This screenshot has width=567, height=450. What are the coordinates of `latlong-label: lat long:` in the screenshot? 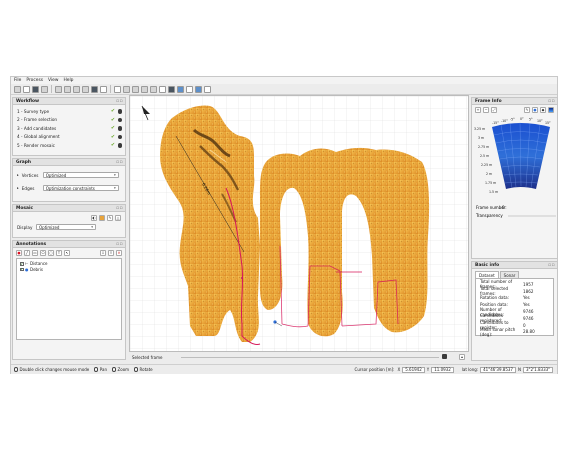 It's located at (470, 369).